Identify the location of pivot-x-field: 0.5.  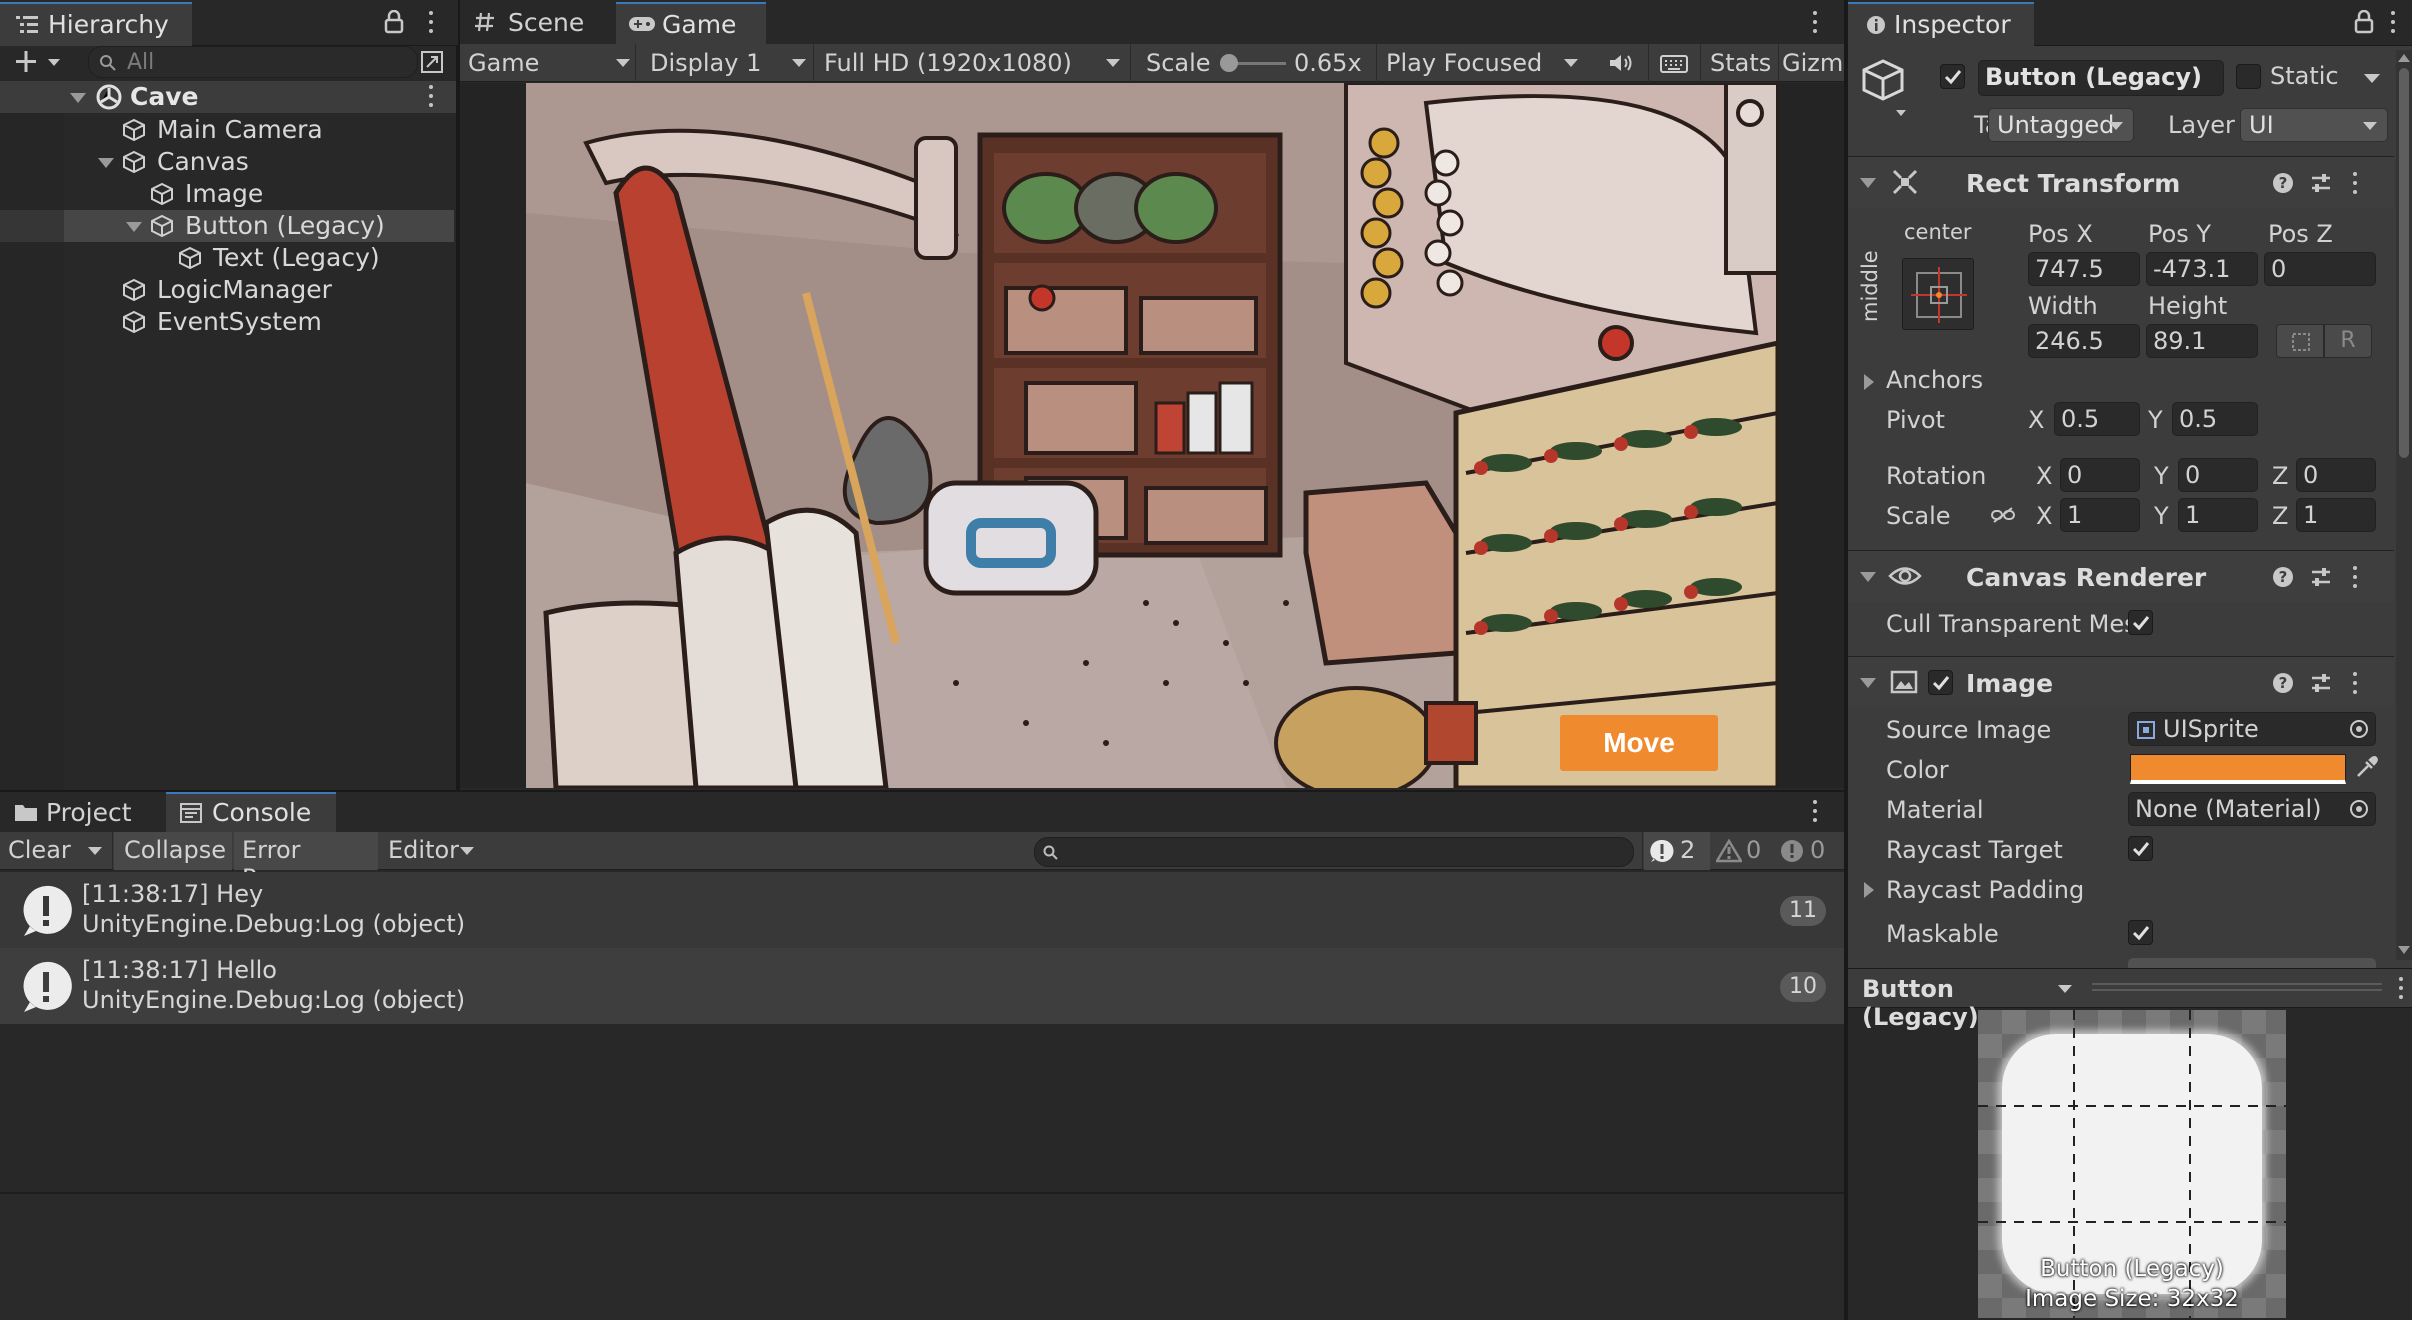
(2097, 419).